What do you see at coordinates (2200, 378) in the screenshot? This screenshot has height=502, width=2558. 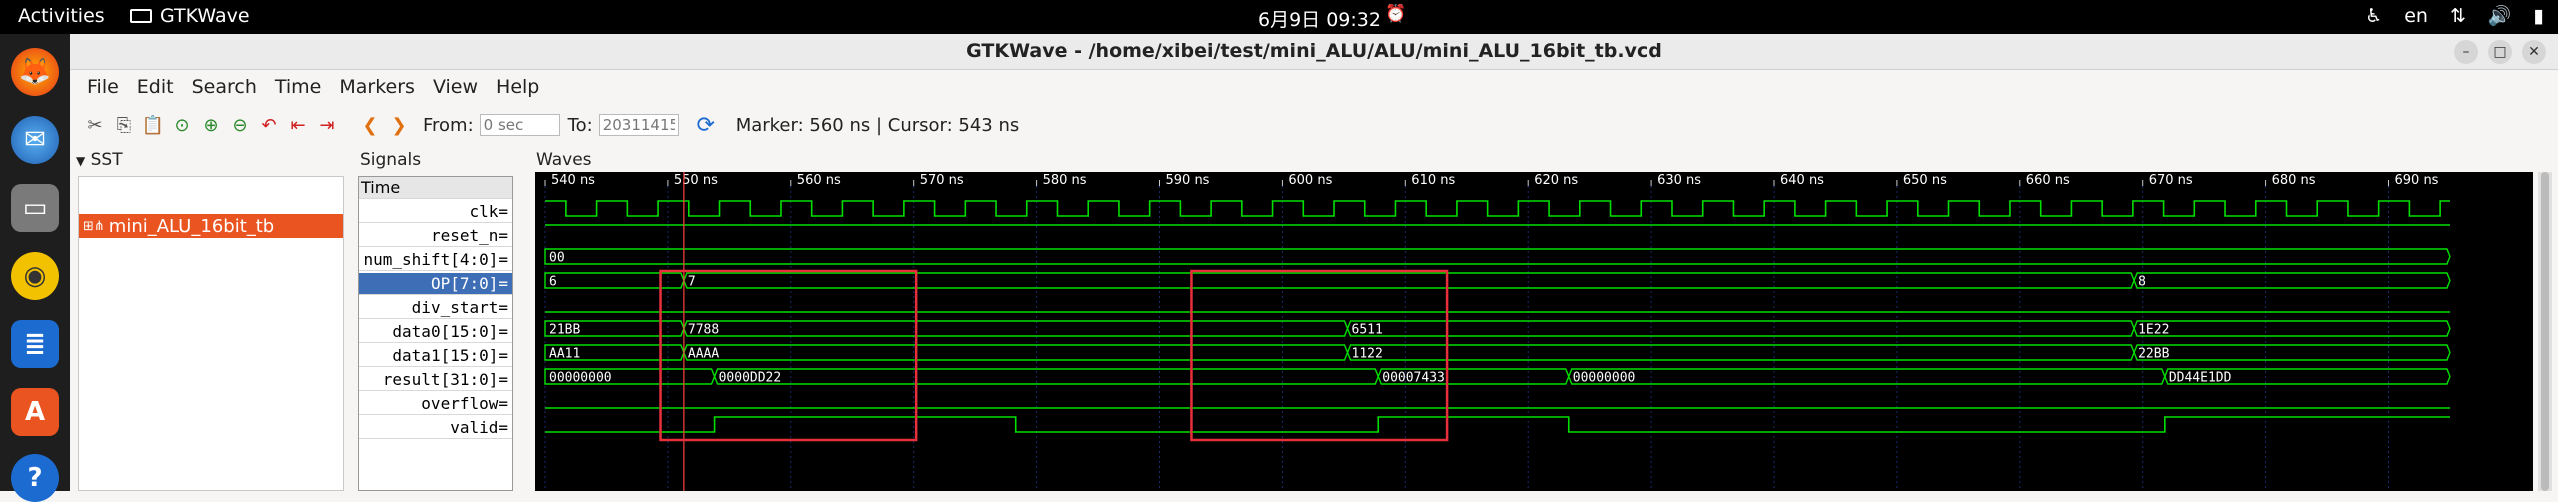 I see `result-bus-value: DD44E1DD` at bounding box center [2200, 378].